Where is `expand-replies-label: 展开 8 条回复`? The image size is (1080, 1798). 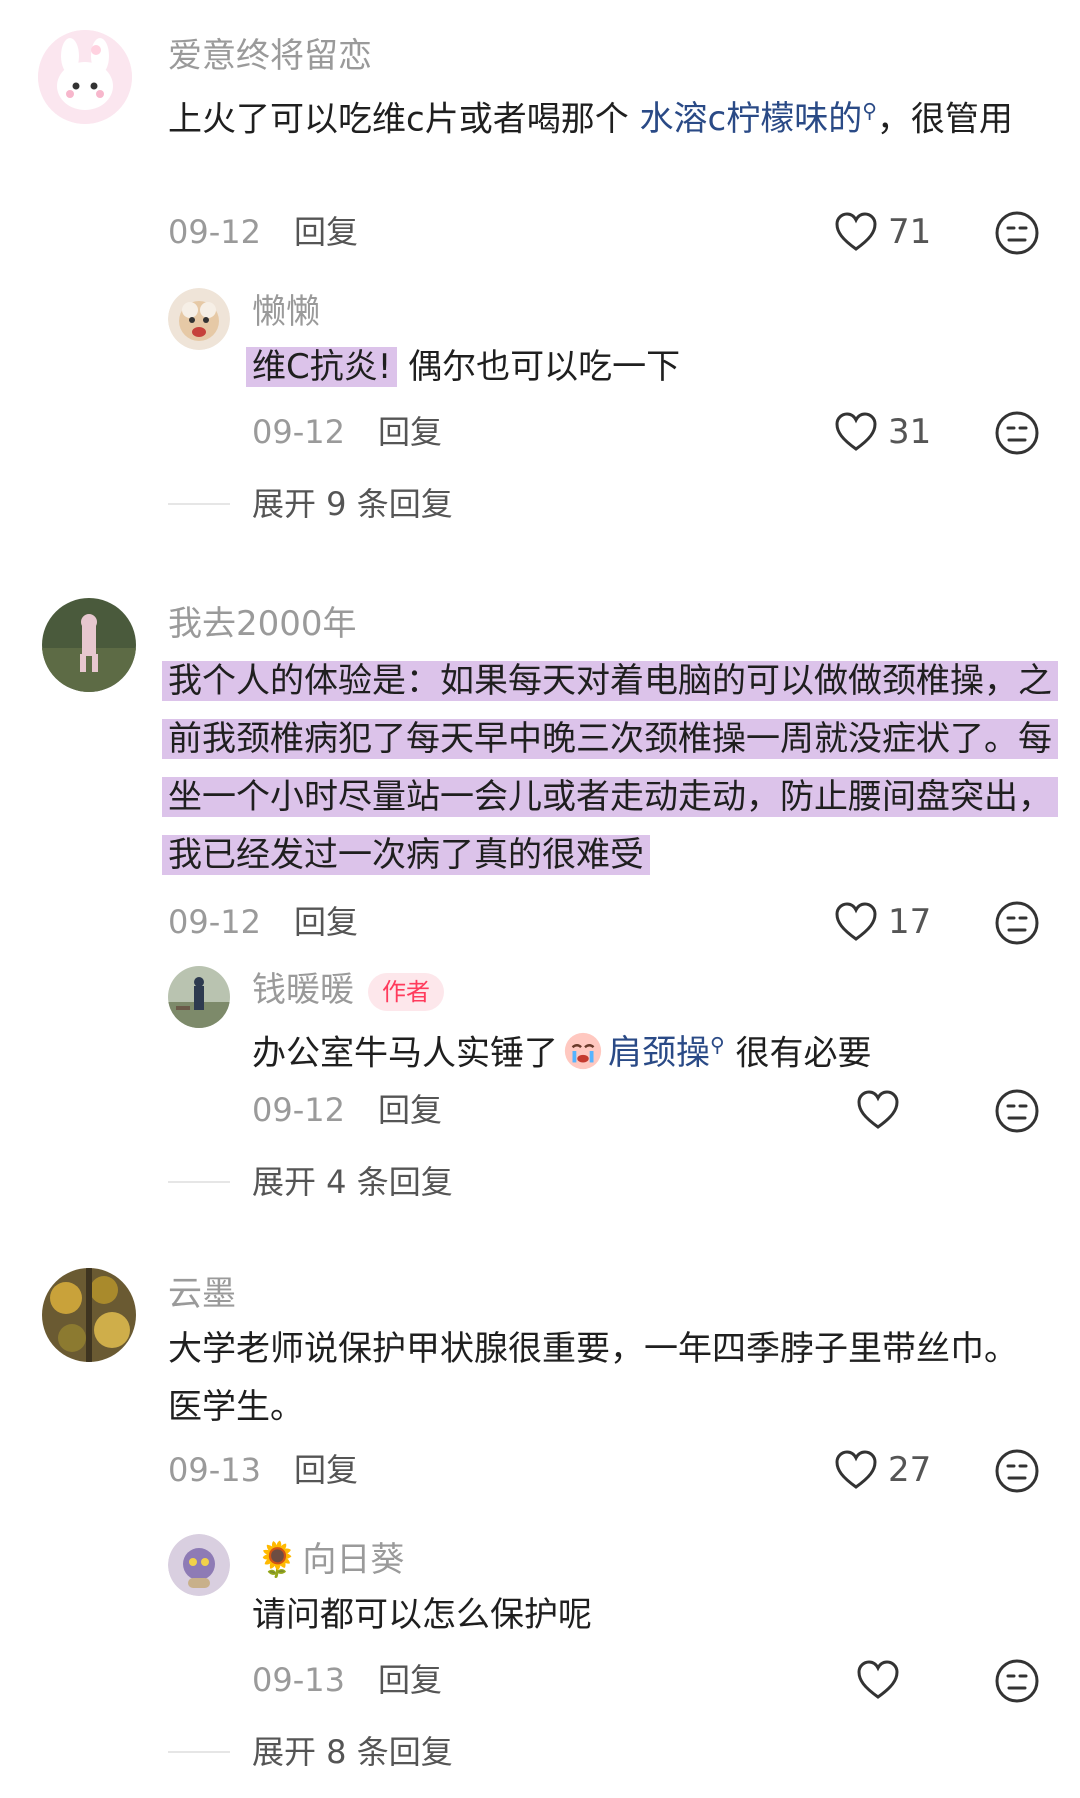
expand-replies-label: 展开 8 条回复 is located at coordinates (352, 1752).